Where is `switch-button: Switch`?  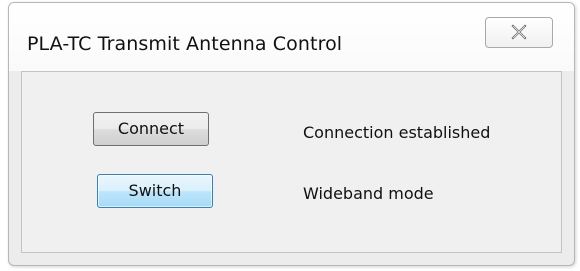 switch-button: Switch is located at coordinates (155, 191).